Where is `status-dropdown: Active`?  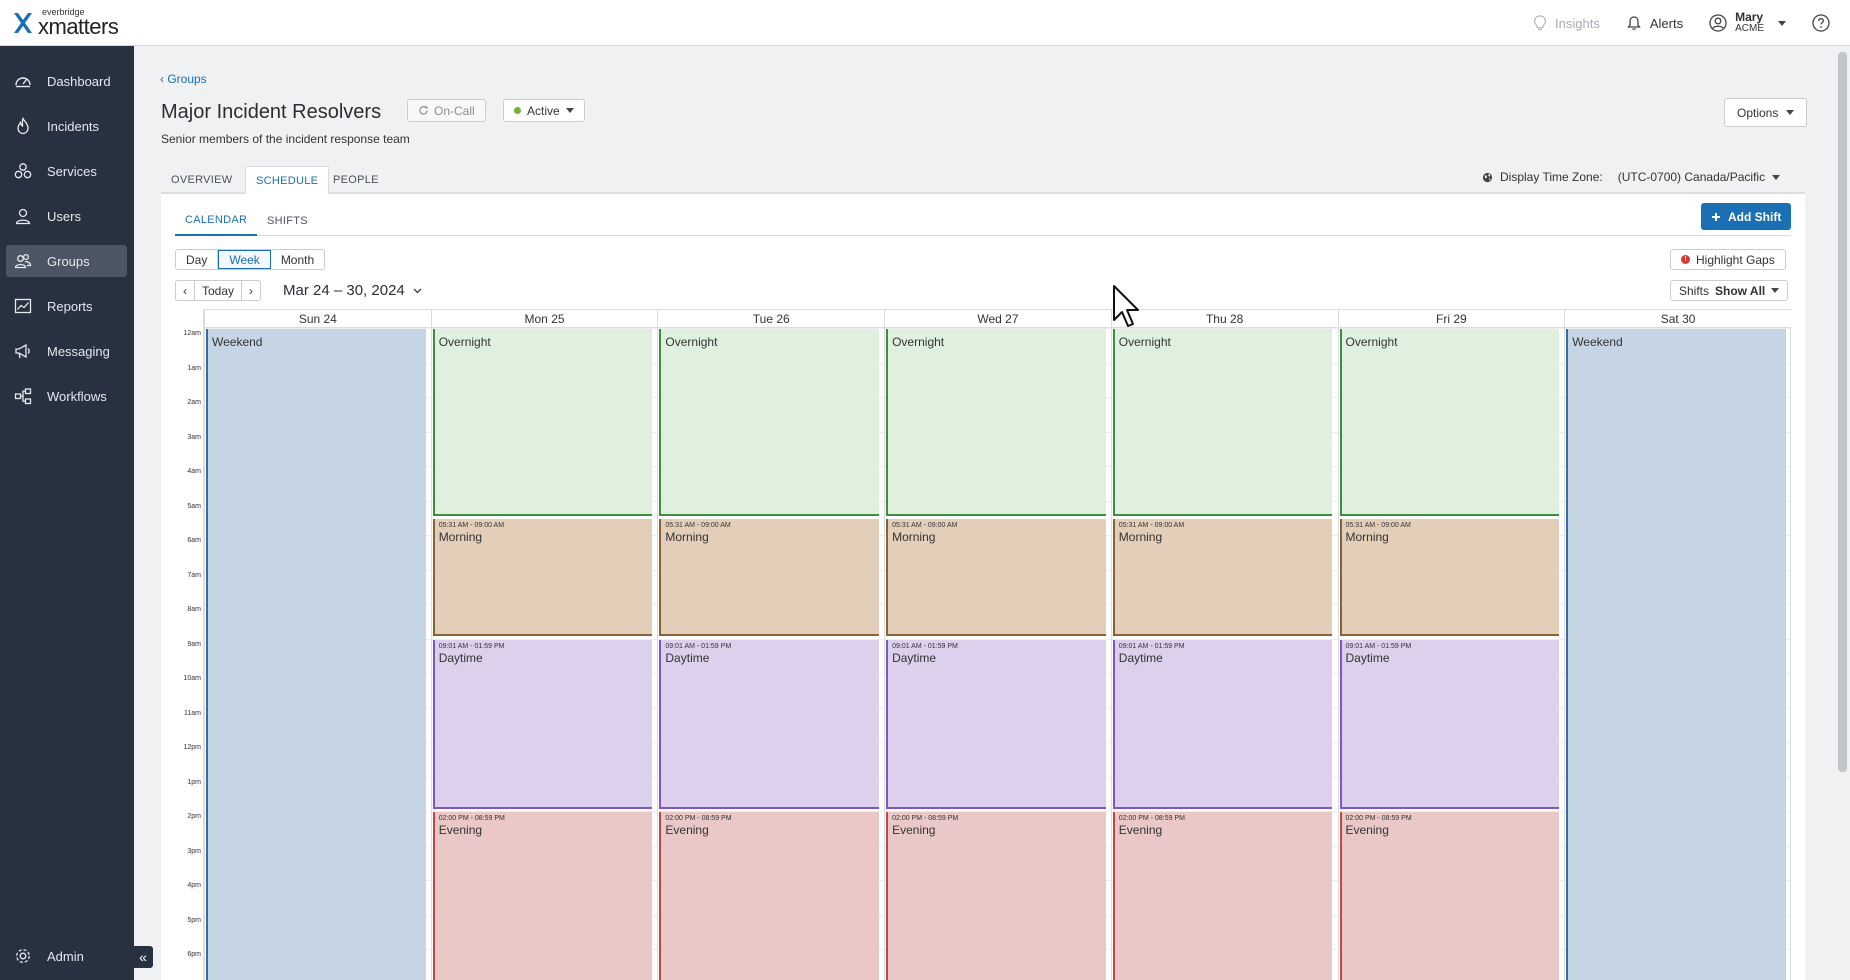
status-dropdown: Active is located at coordinates (544, 110).